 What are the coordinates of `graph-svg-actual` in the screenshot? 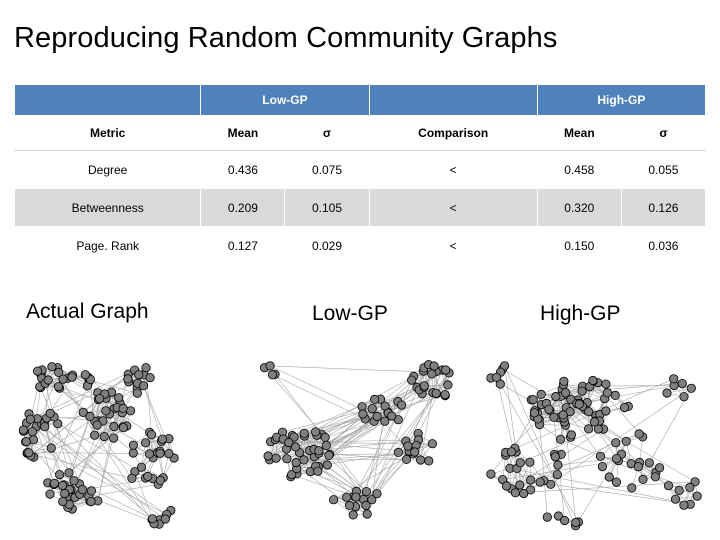 It's located at (98, 445).